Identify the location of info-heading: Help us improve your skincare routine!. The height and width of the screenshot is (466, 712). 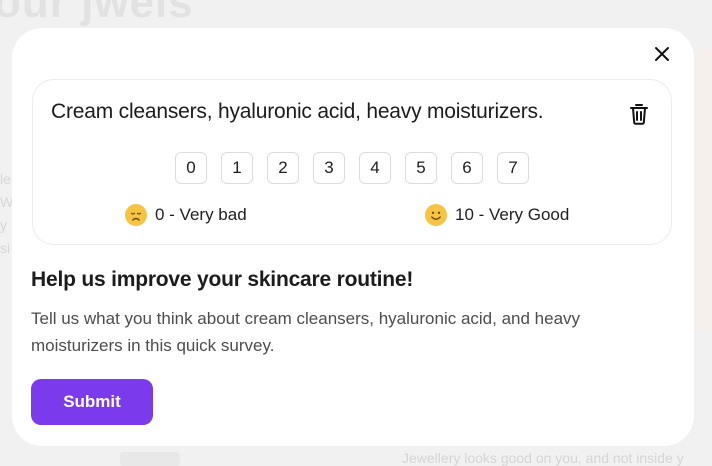
(222, 279).